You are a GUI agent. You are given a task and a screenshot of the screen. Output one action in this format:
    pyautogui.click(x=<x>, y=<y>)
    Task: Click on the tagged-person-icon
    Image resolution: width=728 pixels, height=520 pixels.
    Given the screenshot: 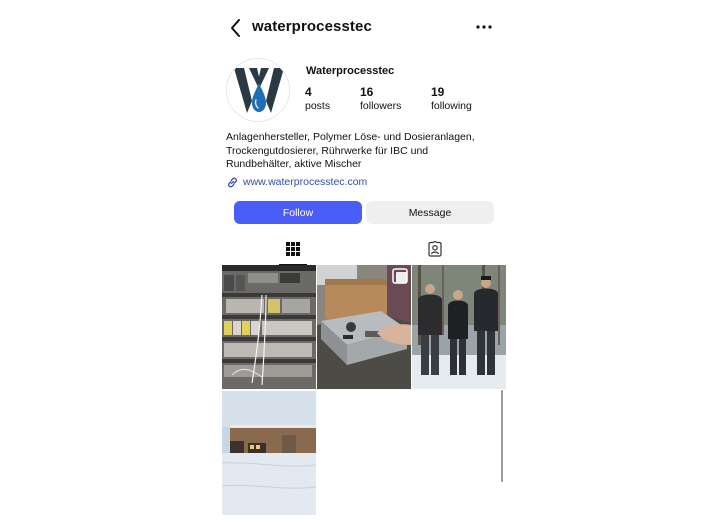 What is the action you would take?
    pyautogui.click(x=435, y=249)
    